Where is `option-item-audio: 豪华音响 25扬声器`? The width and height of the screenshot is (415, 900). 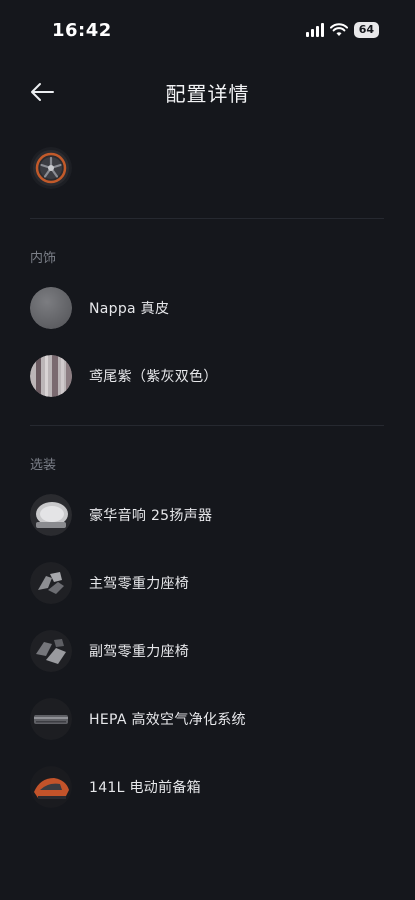
option-item-audio: 豪华音响 25扬声器 is located at coordinates (121, 515).